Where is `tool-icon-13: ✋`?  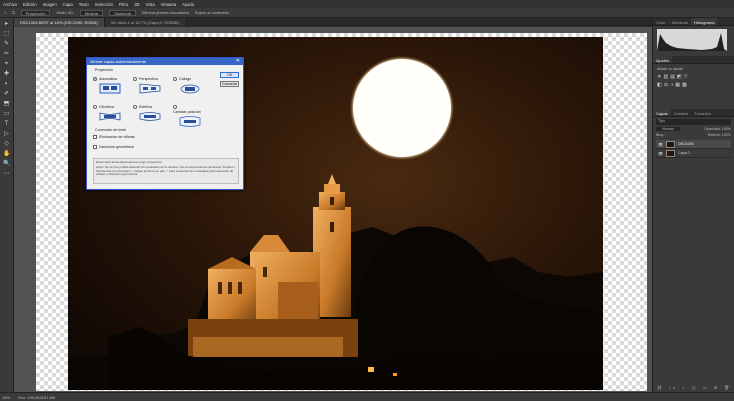
tool-icon-13: ✋ is located at coordinates (6, 154).